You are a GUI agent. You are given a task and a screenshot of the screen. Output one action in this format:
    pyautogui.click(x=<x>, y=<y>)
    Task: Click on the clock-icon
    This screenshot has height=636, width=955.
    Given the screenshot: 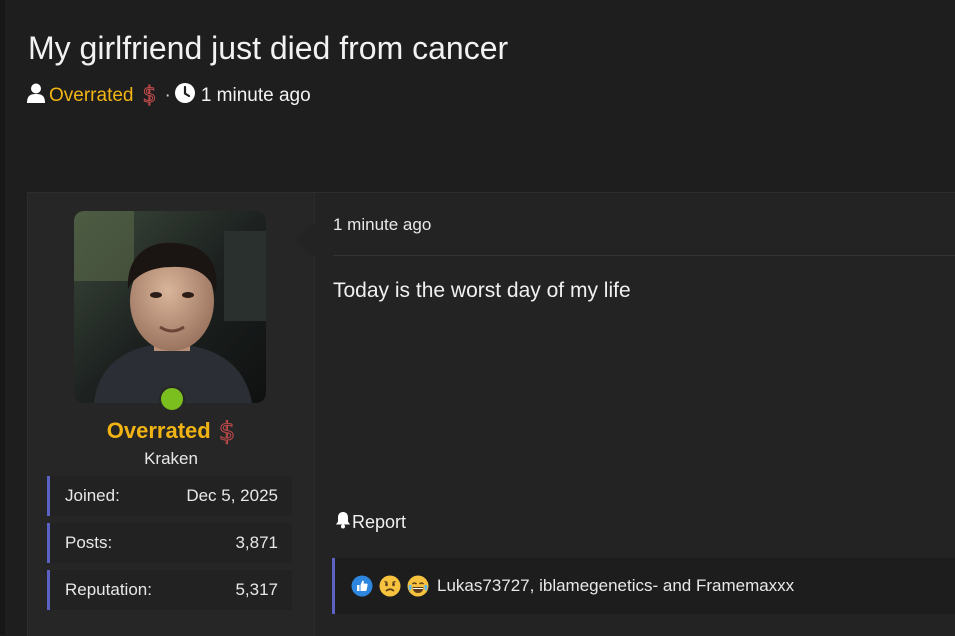 What is the action you would take?
    pyautogui.click(x=184, y=96)
    